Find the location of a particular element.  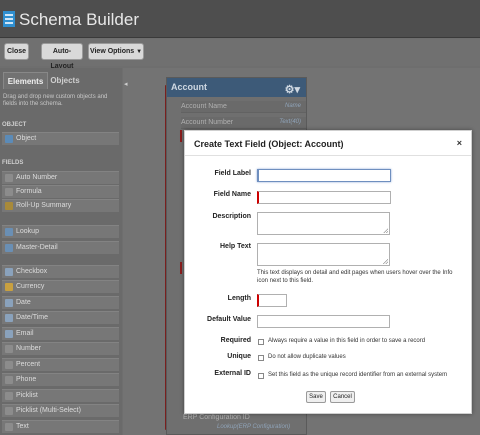

object-field-type: Name is located at coordinates (292, 106).